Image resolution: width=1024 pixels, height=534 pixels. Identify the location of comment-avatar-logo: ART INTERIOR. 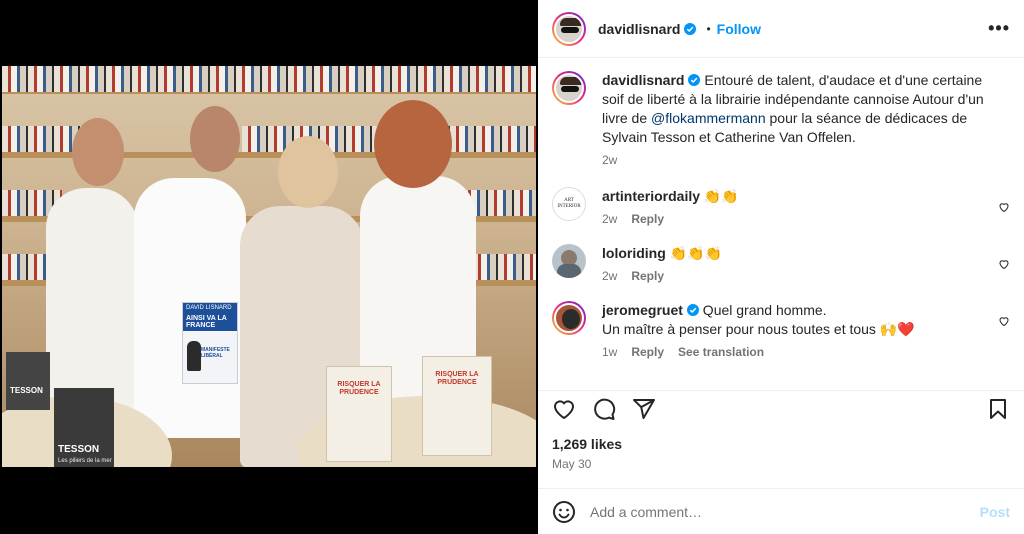
(569, 203).